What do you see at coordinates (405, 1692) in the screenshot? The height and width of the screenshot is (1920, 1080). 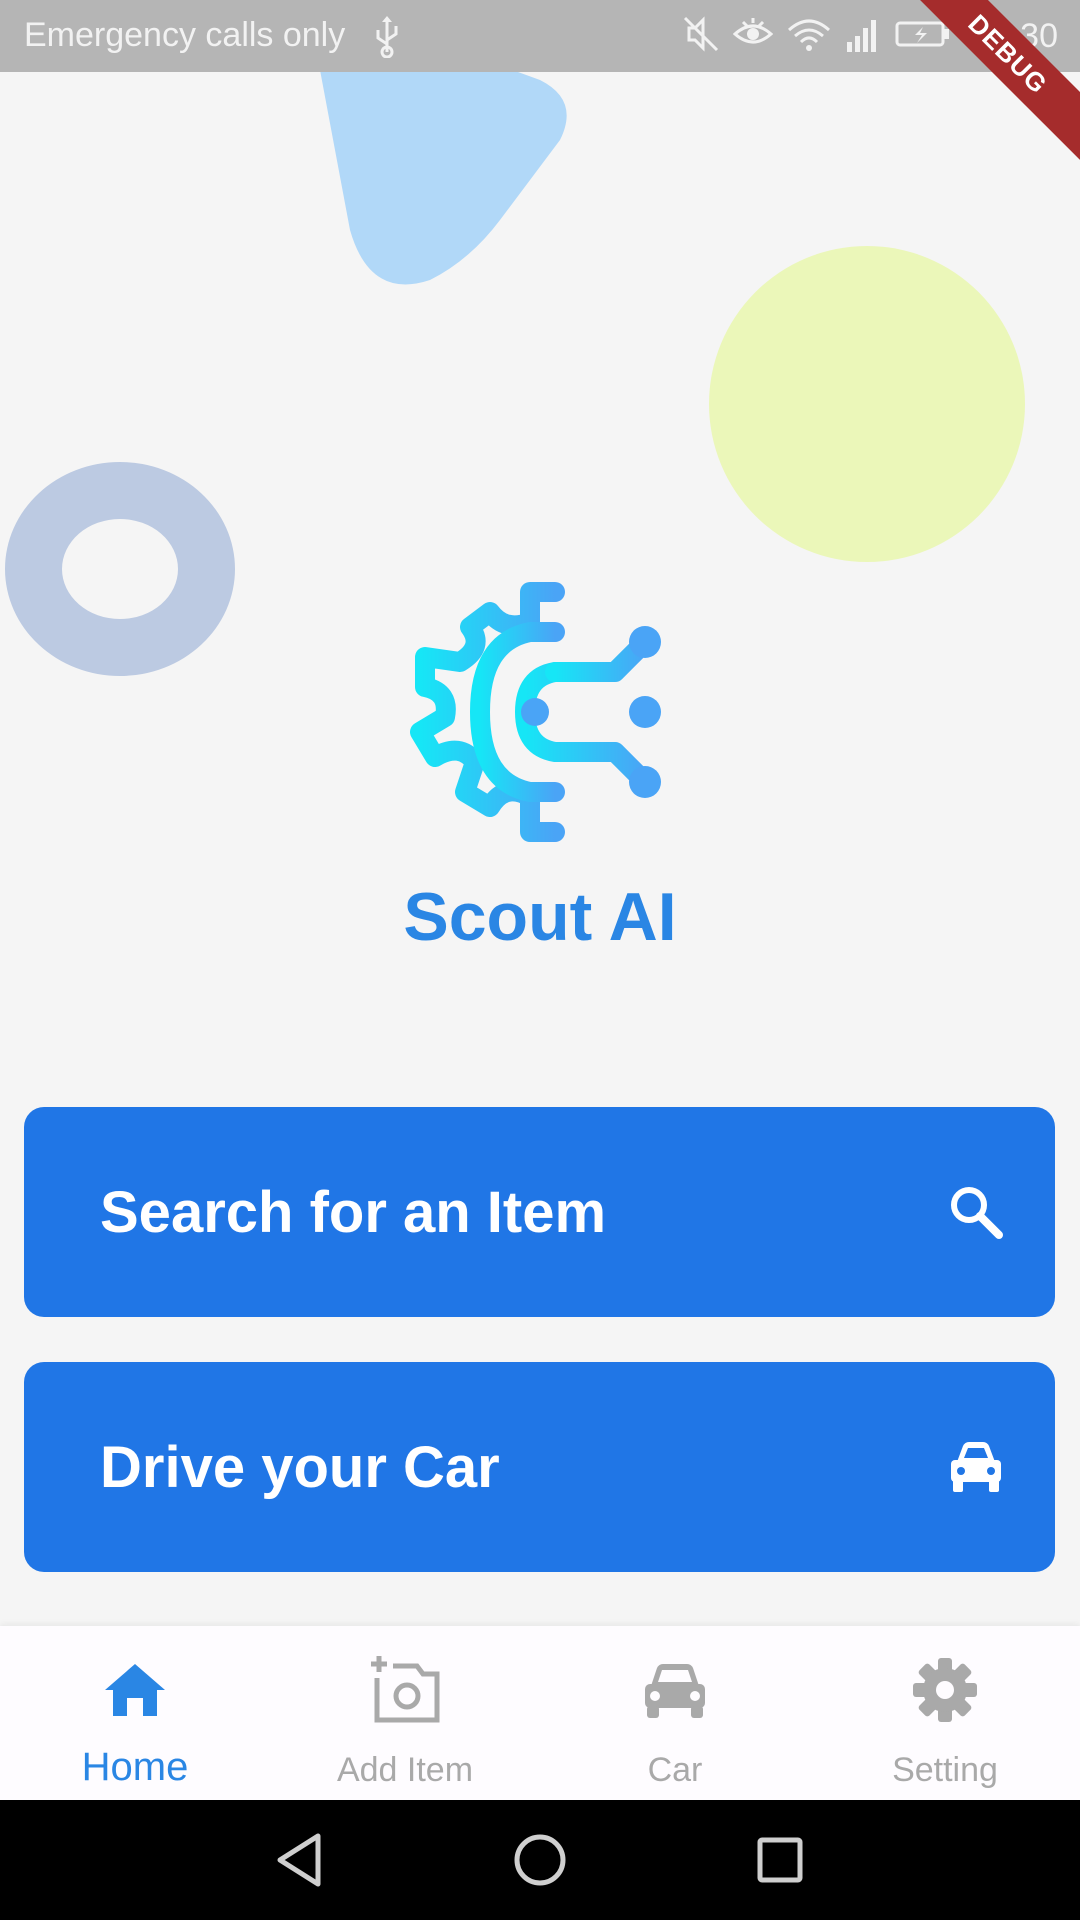 I see `add-photo-icon` at bounding box center [405, 1692].